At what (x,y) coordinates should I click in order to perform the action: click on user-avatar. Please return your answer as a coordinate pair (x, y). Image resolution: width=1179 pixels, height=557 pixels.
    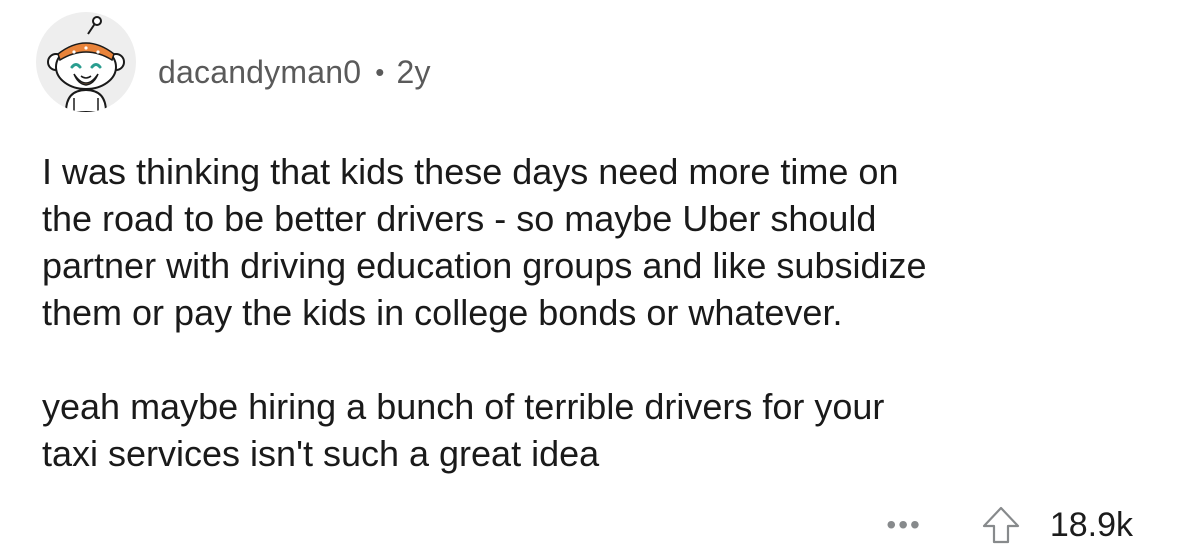
    Looking at the image, I should click on (86, 62).